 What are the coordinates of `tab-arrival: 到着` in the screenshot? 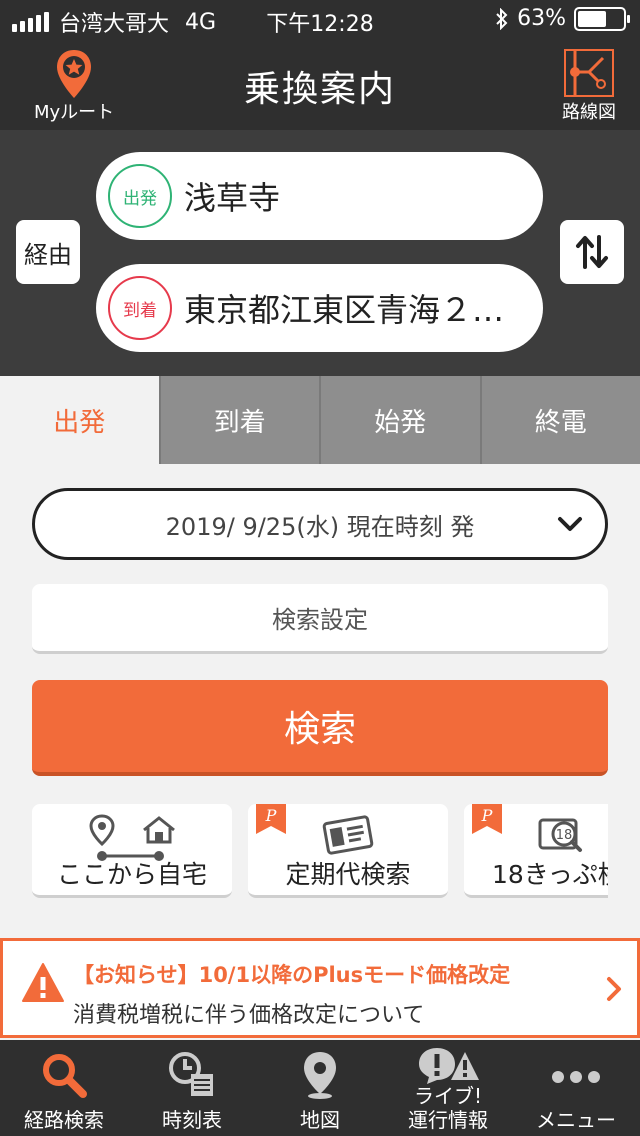 It's located at (238, 420).